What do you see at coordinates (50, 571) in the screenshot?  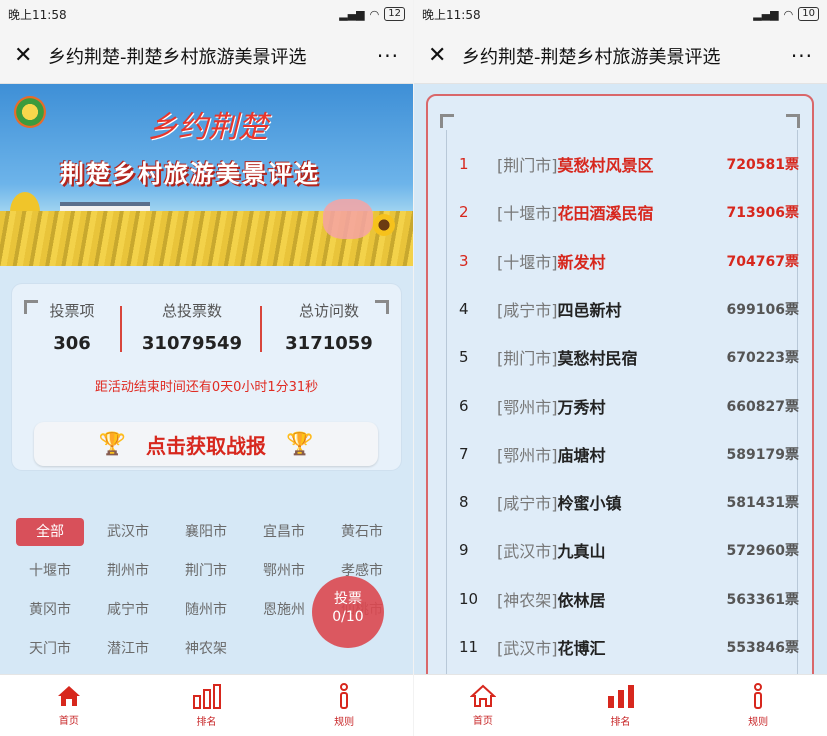 I see `city-filter-item: 十堰市` at bounding box center [50, 571].